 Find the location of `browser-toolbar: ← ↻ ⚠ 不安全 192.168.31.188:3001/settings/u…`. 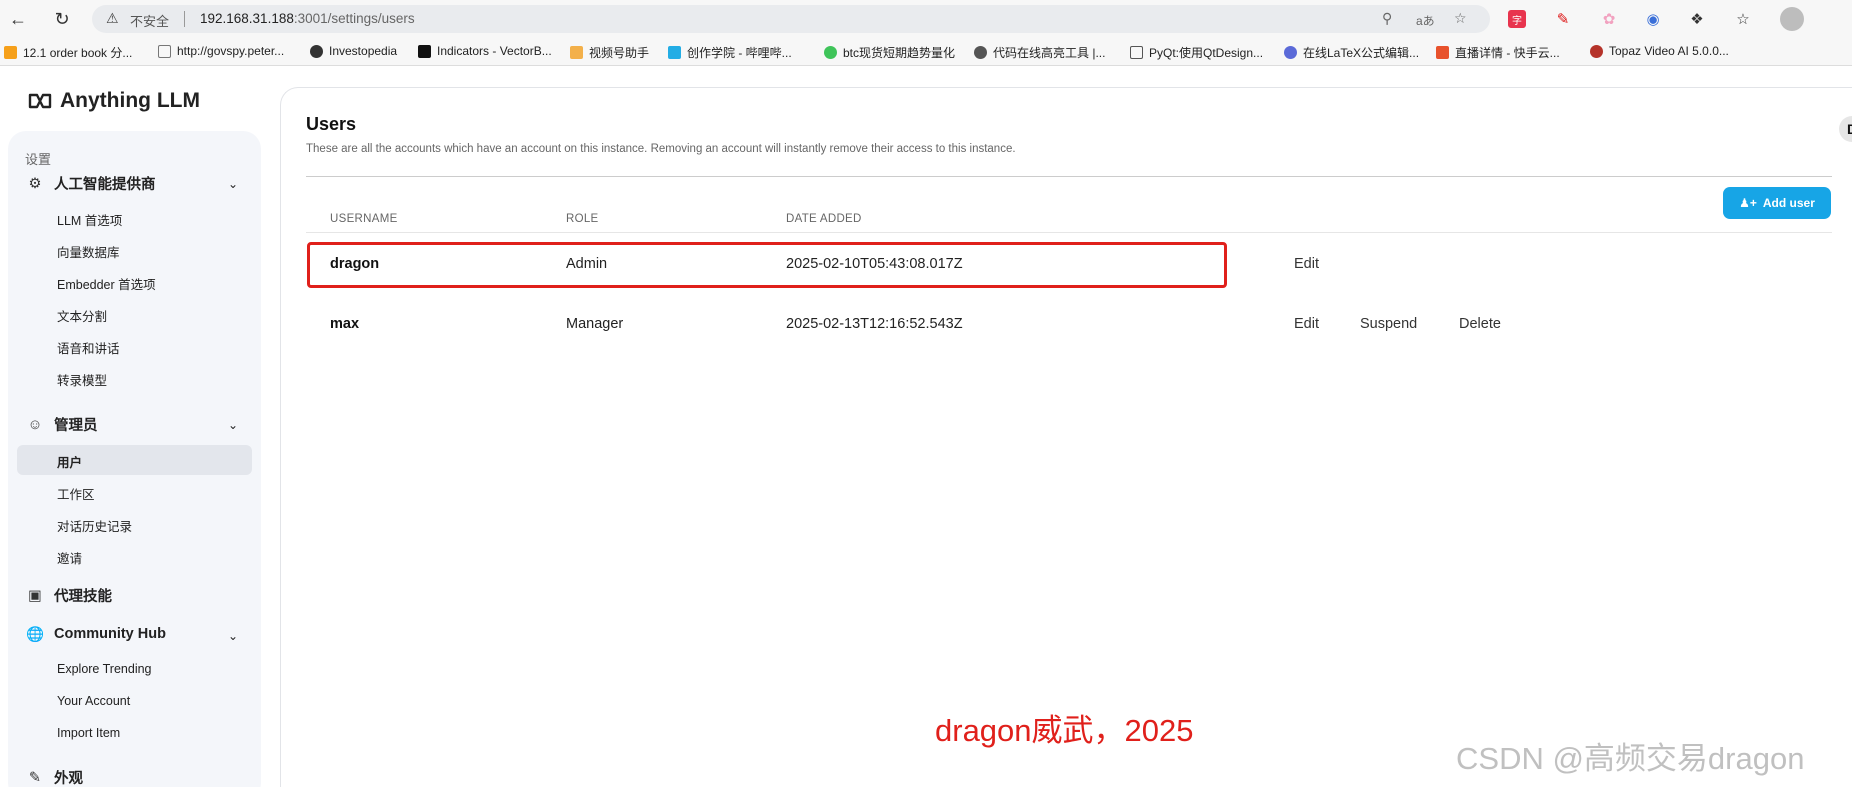

browser-toolbar: ← ↻ ⚠ 不安全 192.168.31.188:3001/settings/u… is located at coordinates (926, 19).